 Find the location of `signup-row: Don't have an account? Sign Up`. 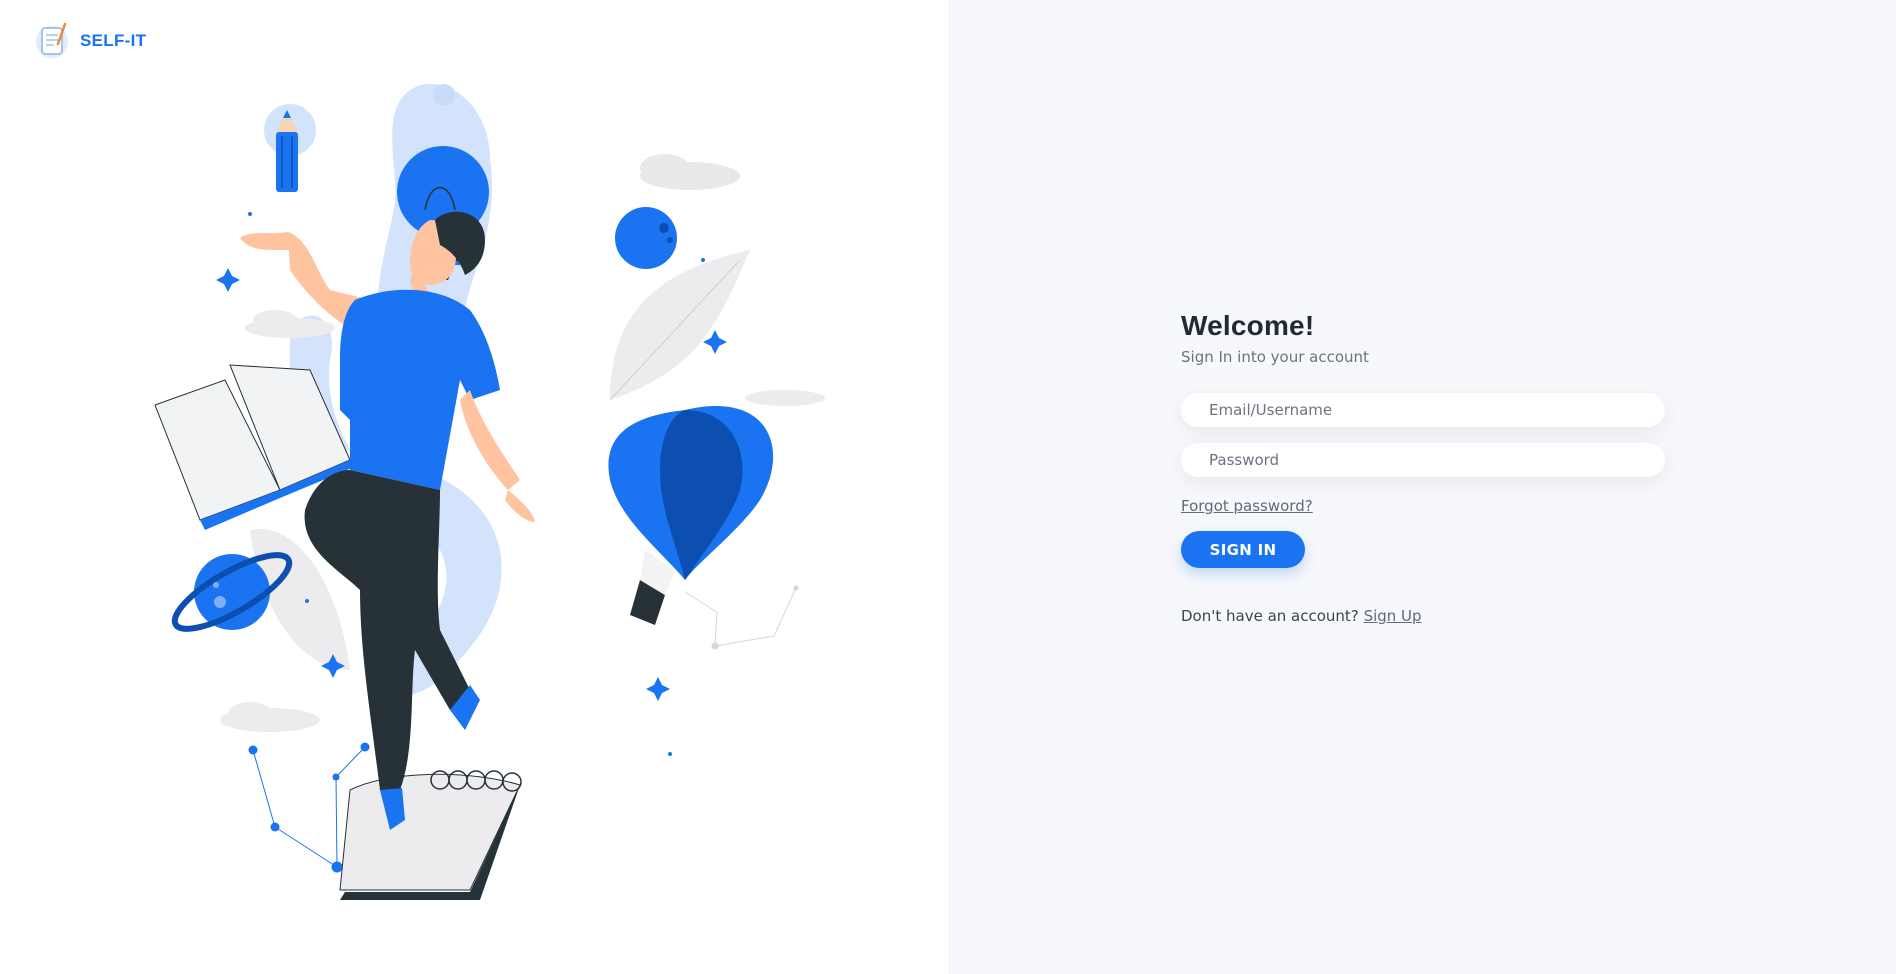

signup-row: Don't have an account? Sign Up is located at coordinates (1423, 616).